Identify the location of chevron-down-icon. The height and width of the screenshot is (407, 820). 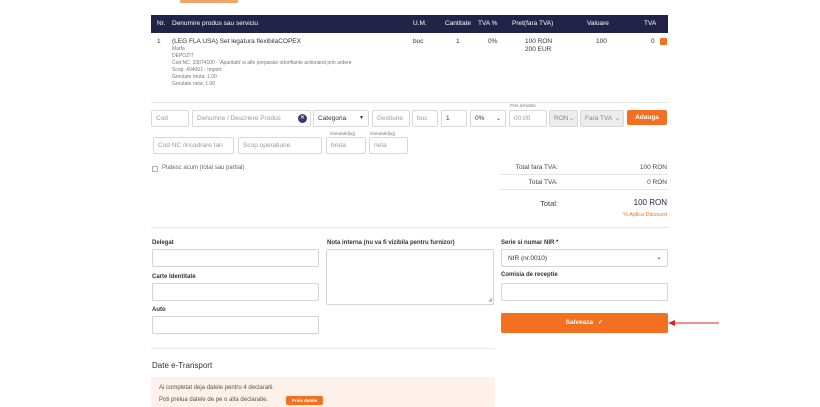
(663, 41).